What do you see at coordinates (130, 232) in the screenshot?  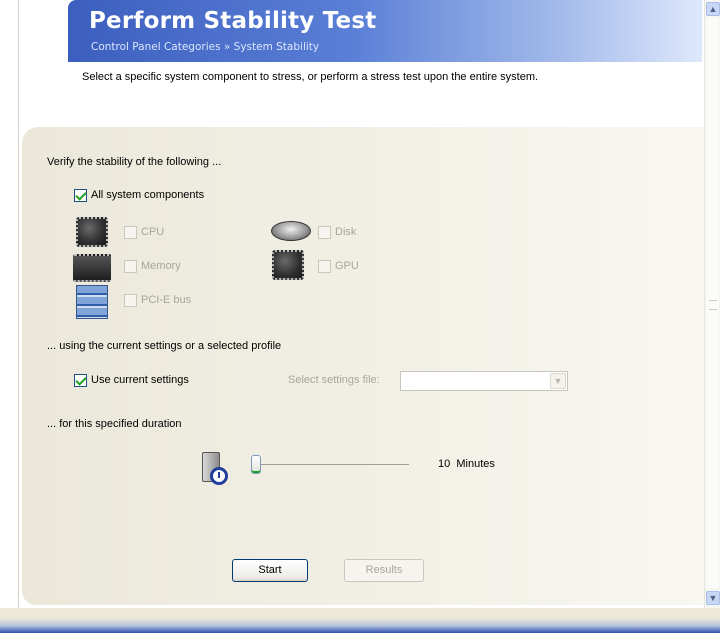 I see `cpu-checkbox` at bounding box center [130, 232].